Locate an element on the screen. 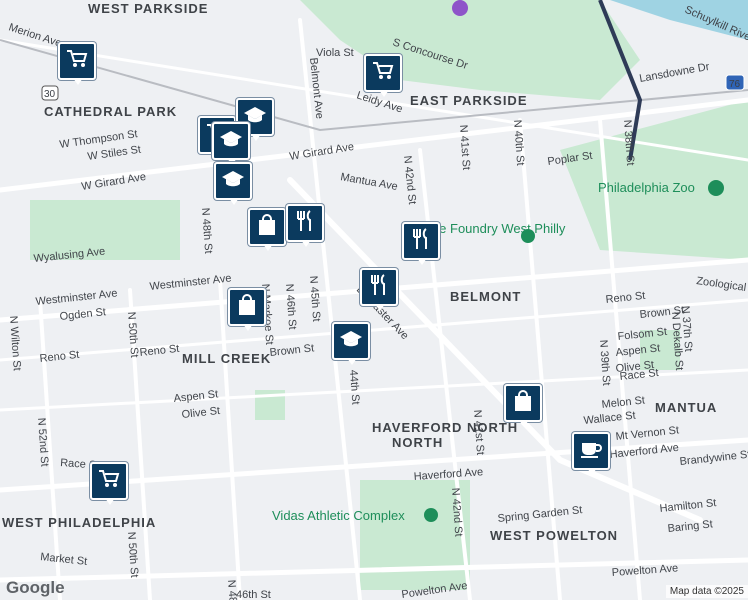  street-label: Ogden St is located at coordinates (82, 314).